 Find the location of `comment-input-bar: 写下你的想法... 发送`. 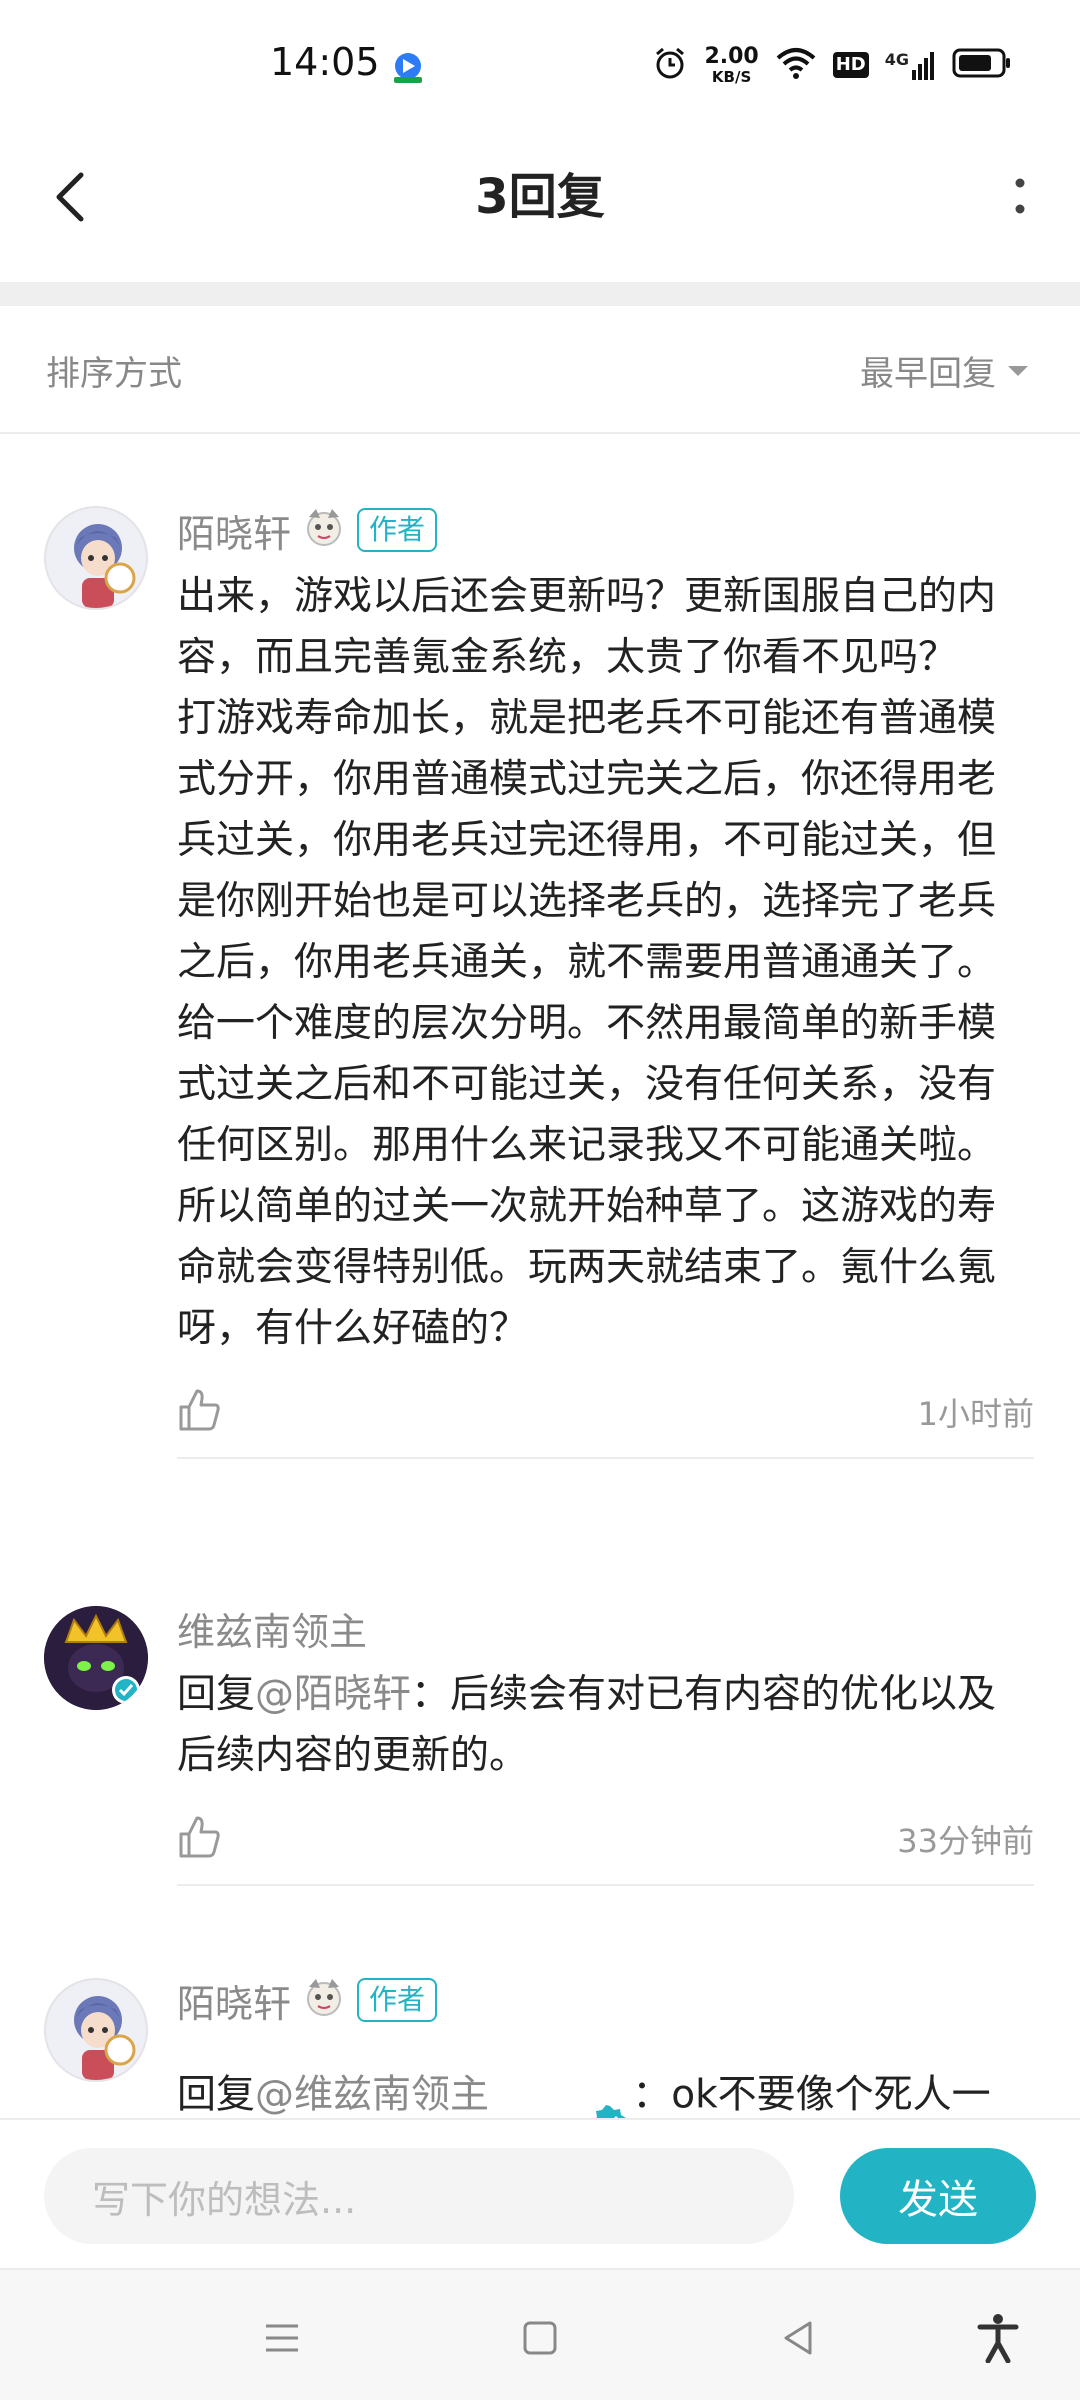

comment-input-bar: 写下你的想法... 发送 is located at coordinates (540, 2193).